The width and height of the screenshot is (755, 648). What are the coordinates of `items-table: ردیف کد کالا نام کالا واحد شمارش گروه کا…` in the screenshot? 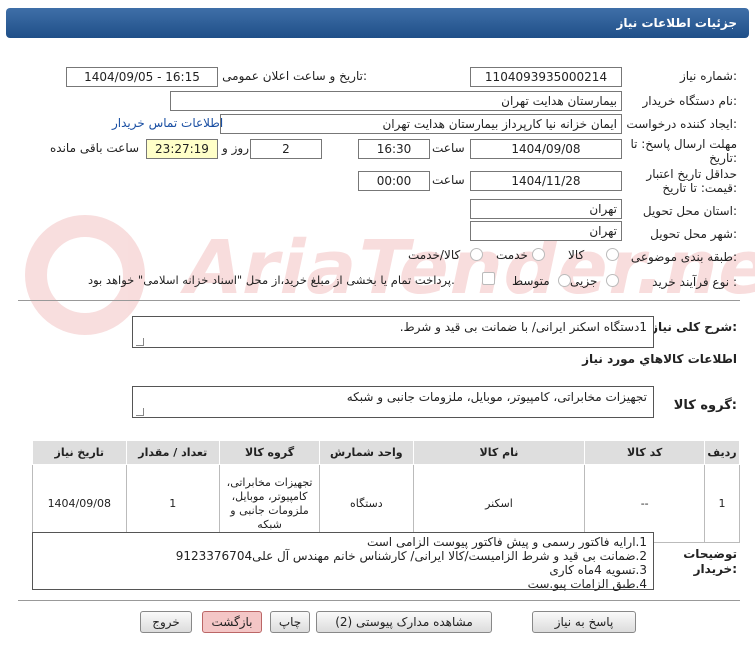 It's located at (386, 491).